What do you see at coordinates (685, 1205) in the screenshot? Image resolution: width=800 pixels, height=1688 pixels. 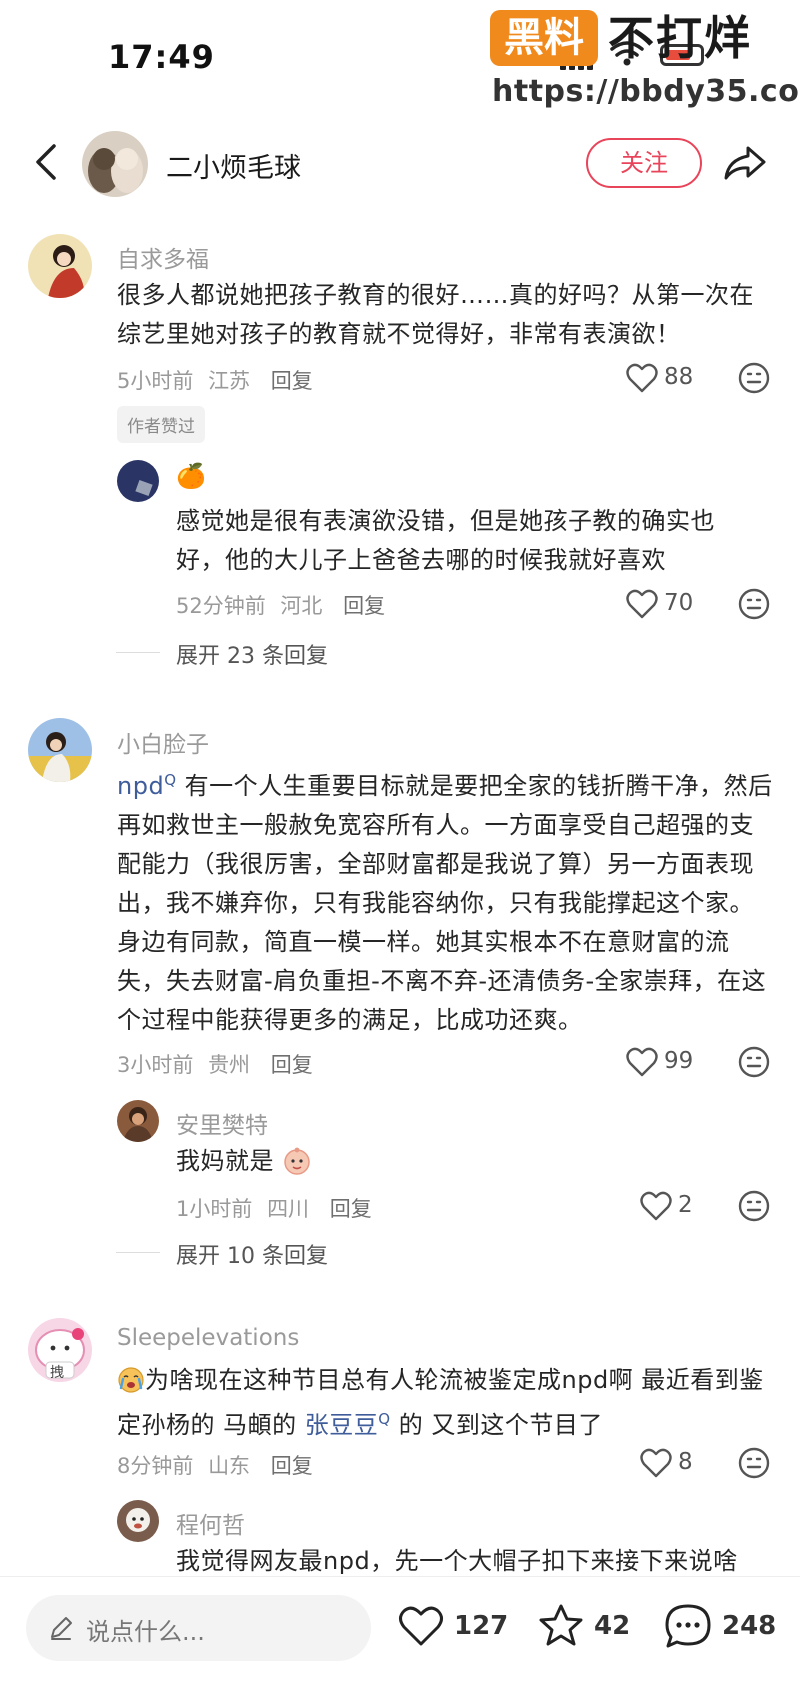 I see `like-count: 2` at bounding box center [685, 1205].